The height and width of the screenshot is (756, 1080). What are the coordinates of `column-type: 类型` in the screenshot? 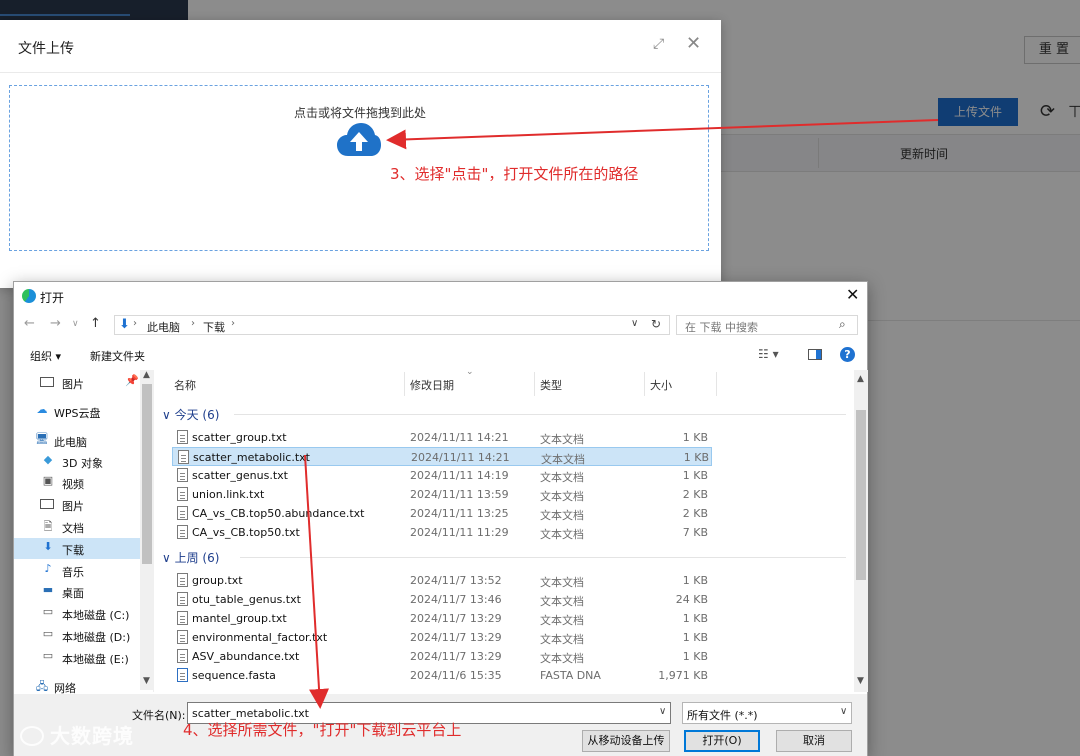 It's located at (551, 385).